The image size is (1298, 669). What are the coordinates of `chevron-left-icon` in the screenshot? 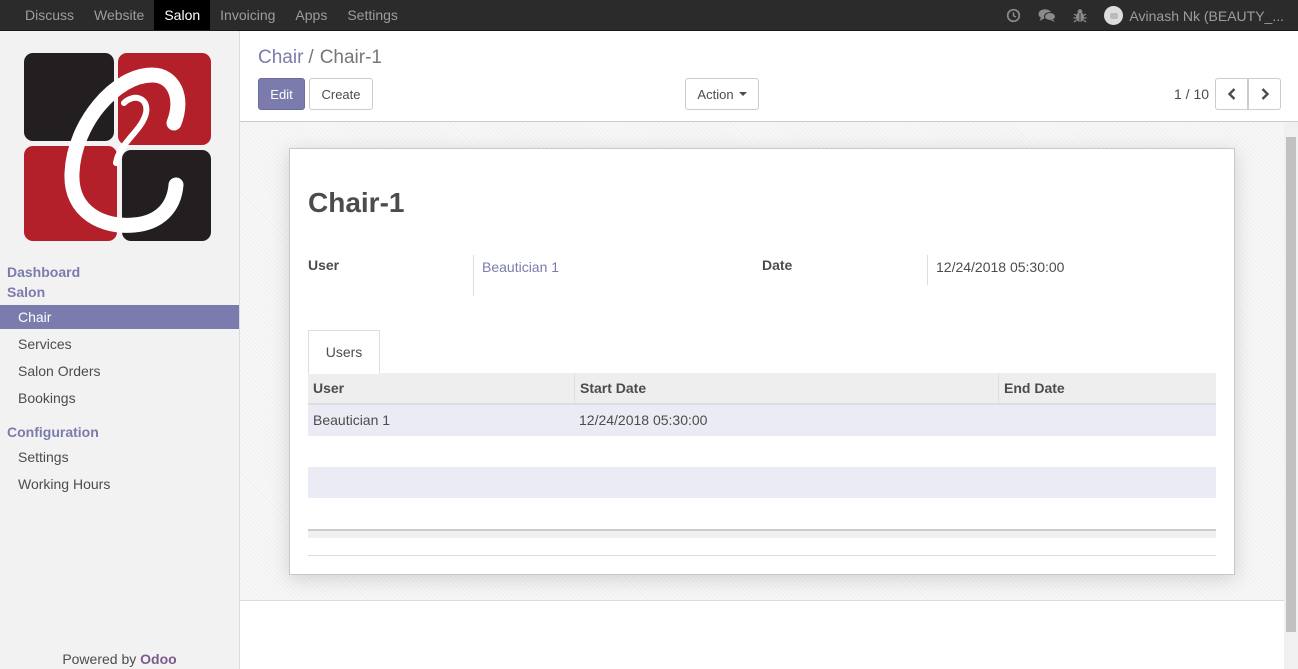 It's located at (1231, 94).